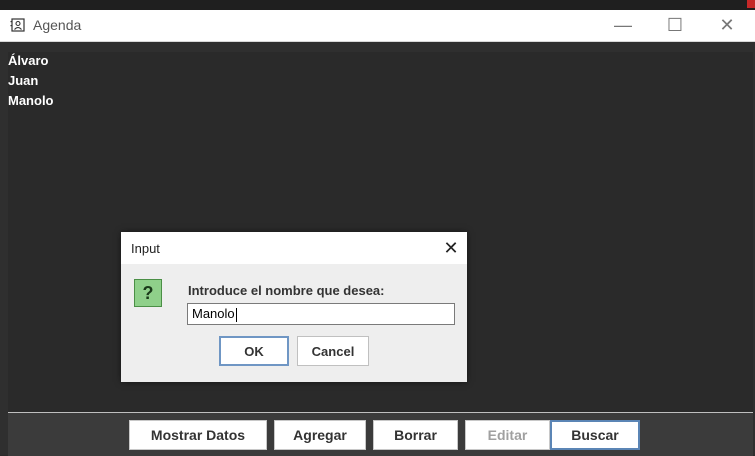 The image size is (755, 456). I want to click on list-item: Juan, so click(380, 82).